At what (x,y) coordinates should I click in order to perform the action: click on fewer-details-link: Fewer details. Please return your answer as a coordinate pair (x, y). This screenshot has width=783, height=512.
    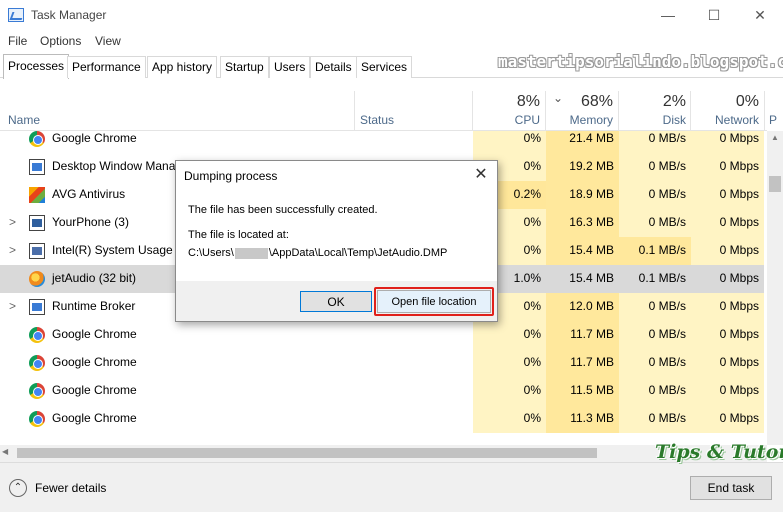
    Looking at the image, I should click on (70, 488).